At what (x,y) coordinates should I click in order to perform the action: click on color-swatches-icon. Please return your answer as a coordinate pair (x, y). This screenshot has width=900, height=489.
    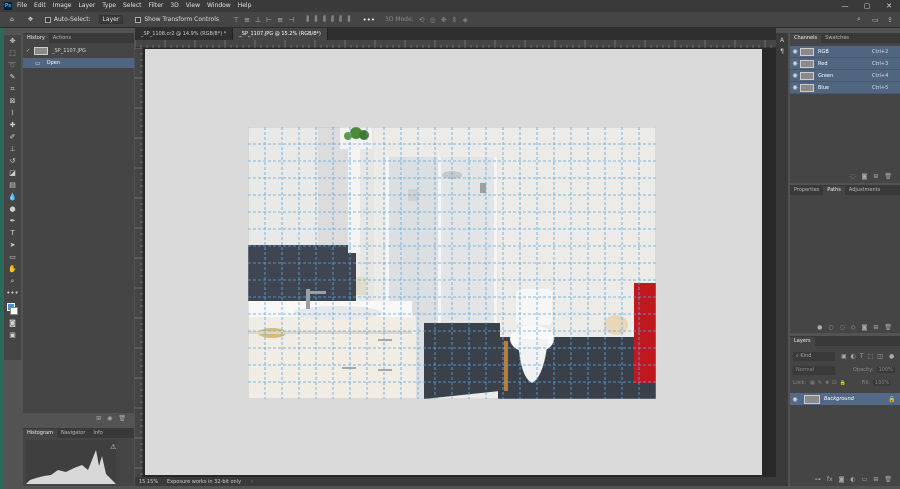
    Looking at the image, I should click on (12, 308).